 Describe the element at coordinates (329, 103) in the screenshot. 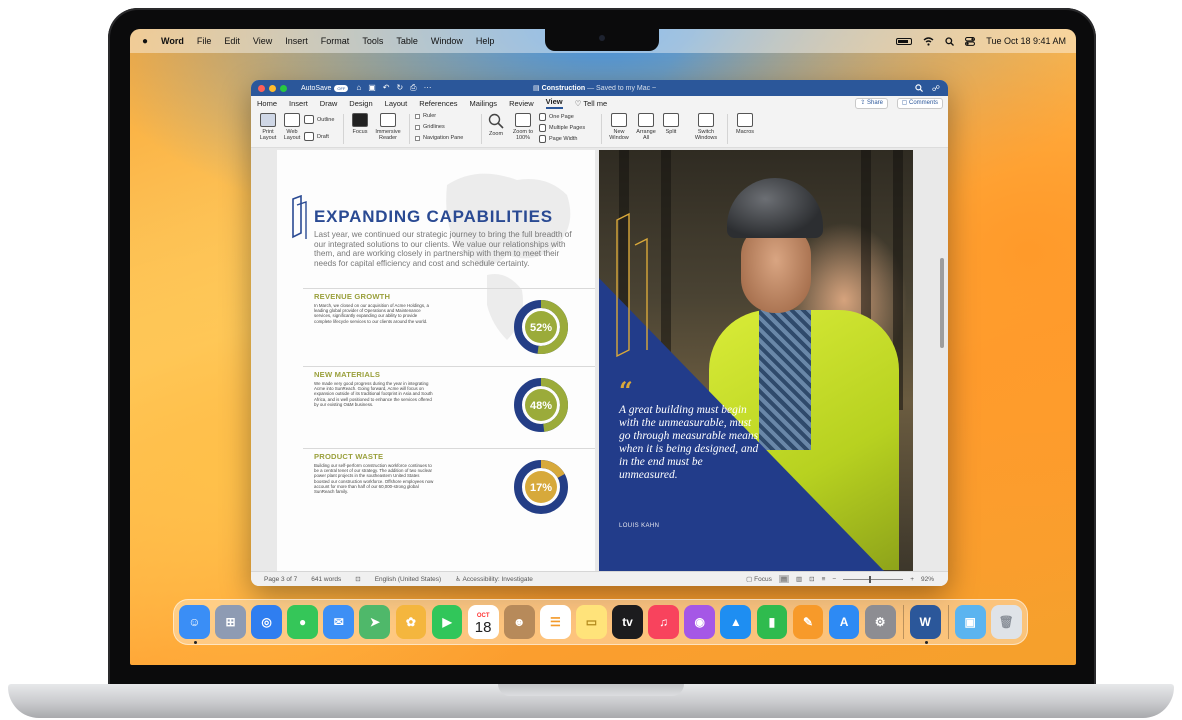

I see `tab-draw: Draw` at that location.